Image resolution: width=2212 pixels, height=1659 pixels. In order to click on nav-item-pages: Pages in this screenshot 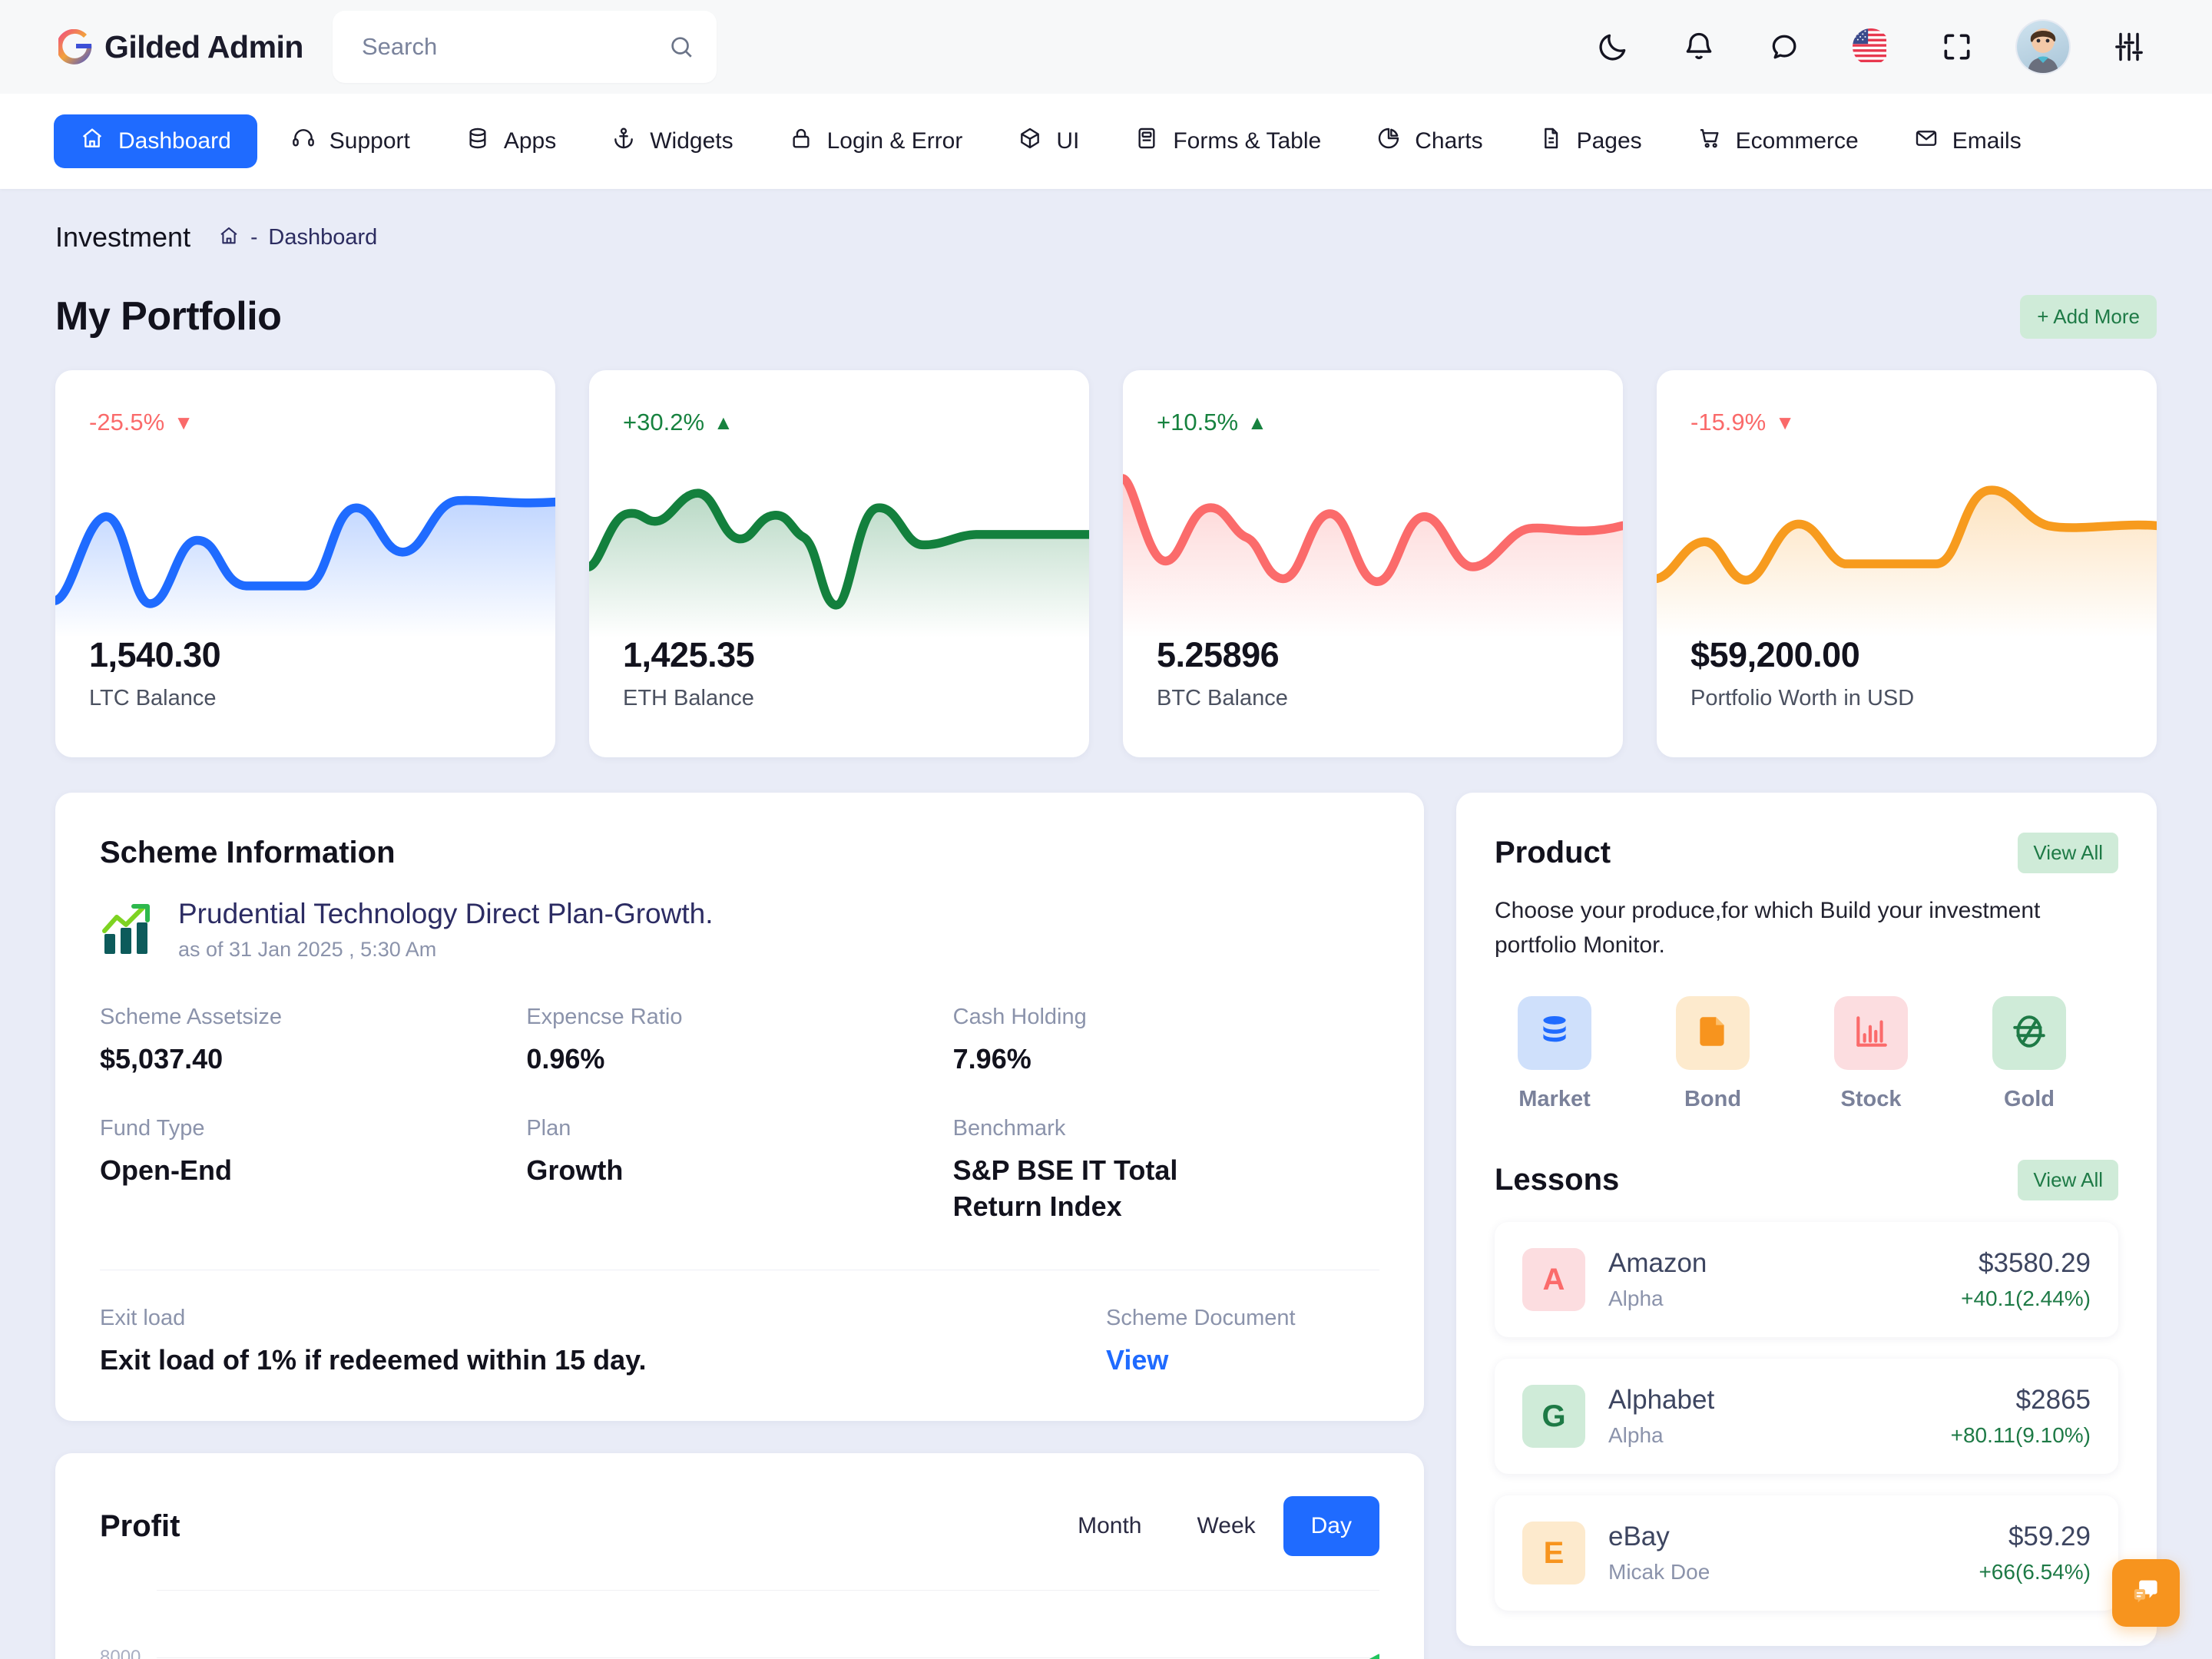, I will do `click(1590, 141)`.